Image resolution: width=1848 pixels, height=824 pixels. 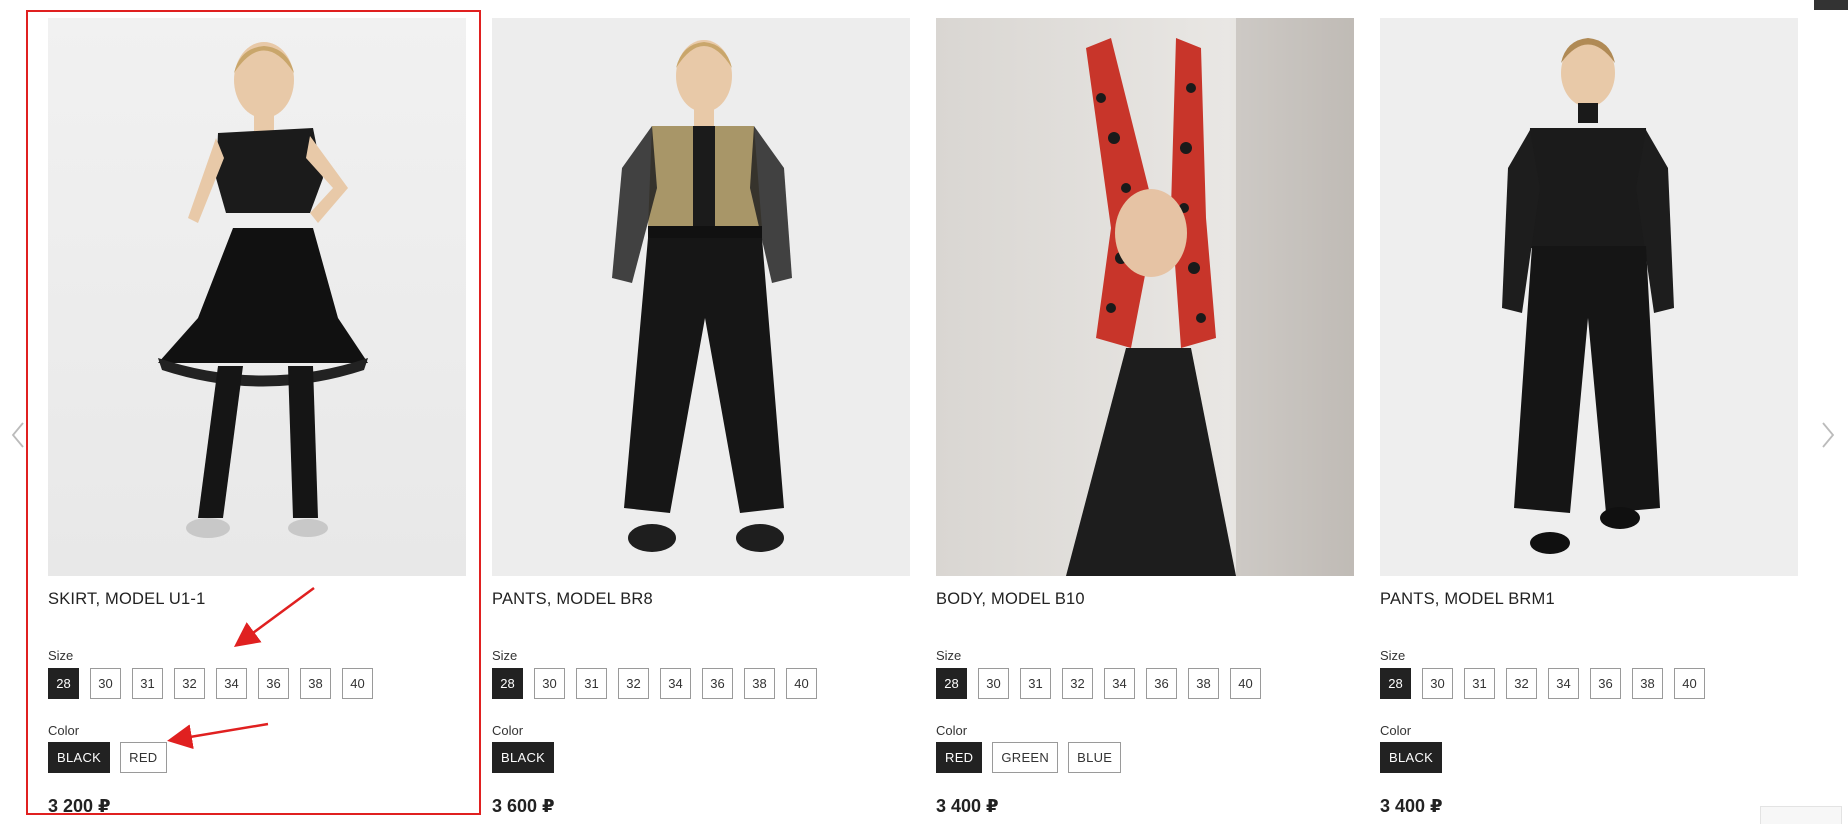 What do you see at coordinates (572, 599) in the screenshot?
I see `product-name: PANTS, MODEL BR8` at bounding box center [572, 599].